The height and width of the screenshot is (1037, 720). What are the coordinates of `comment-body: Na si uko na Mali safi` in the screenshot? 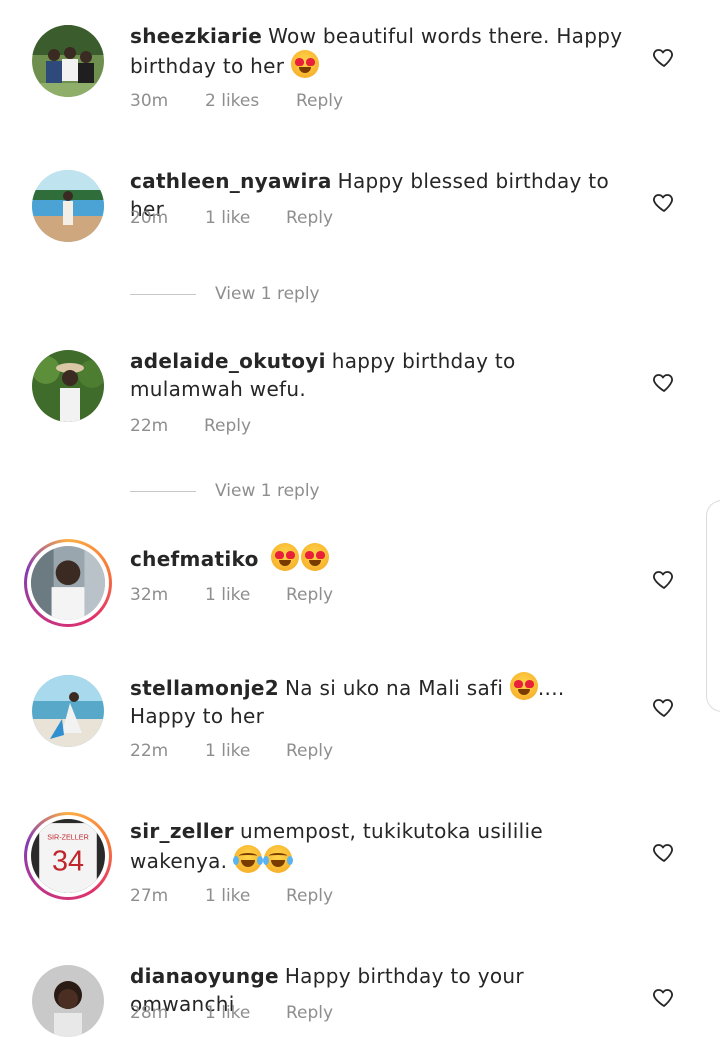 It's located at (394, 688).